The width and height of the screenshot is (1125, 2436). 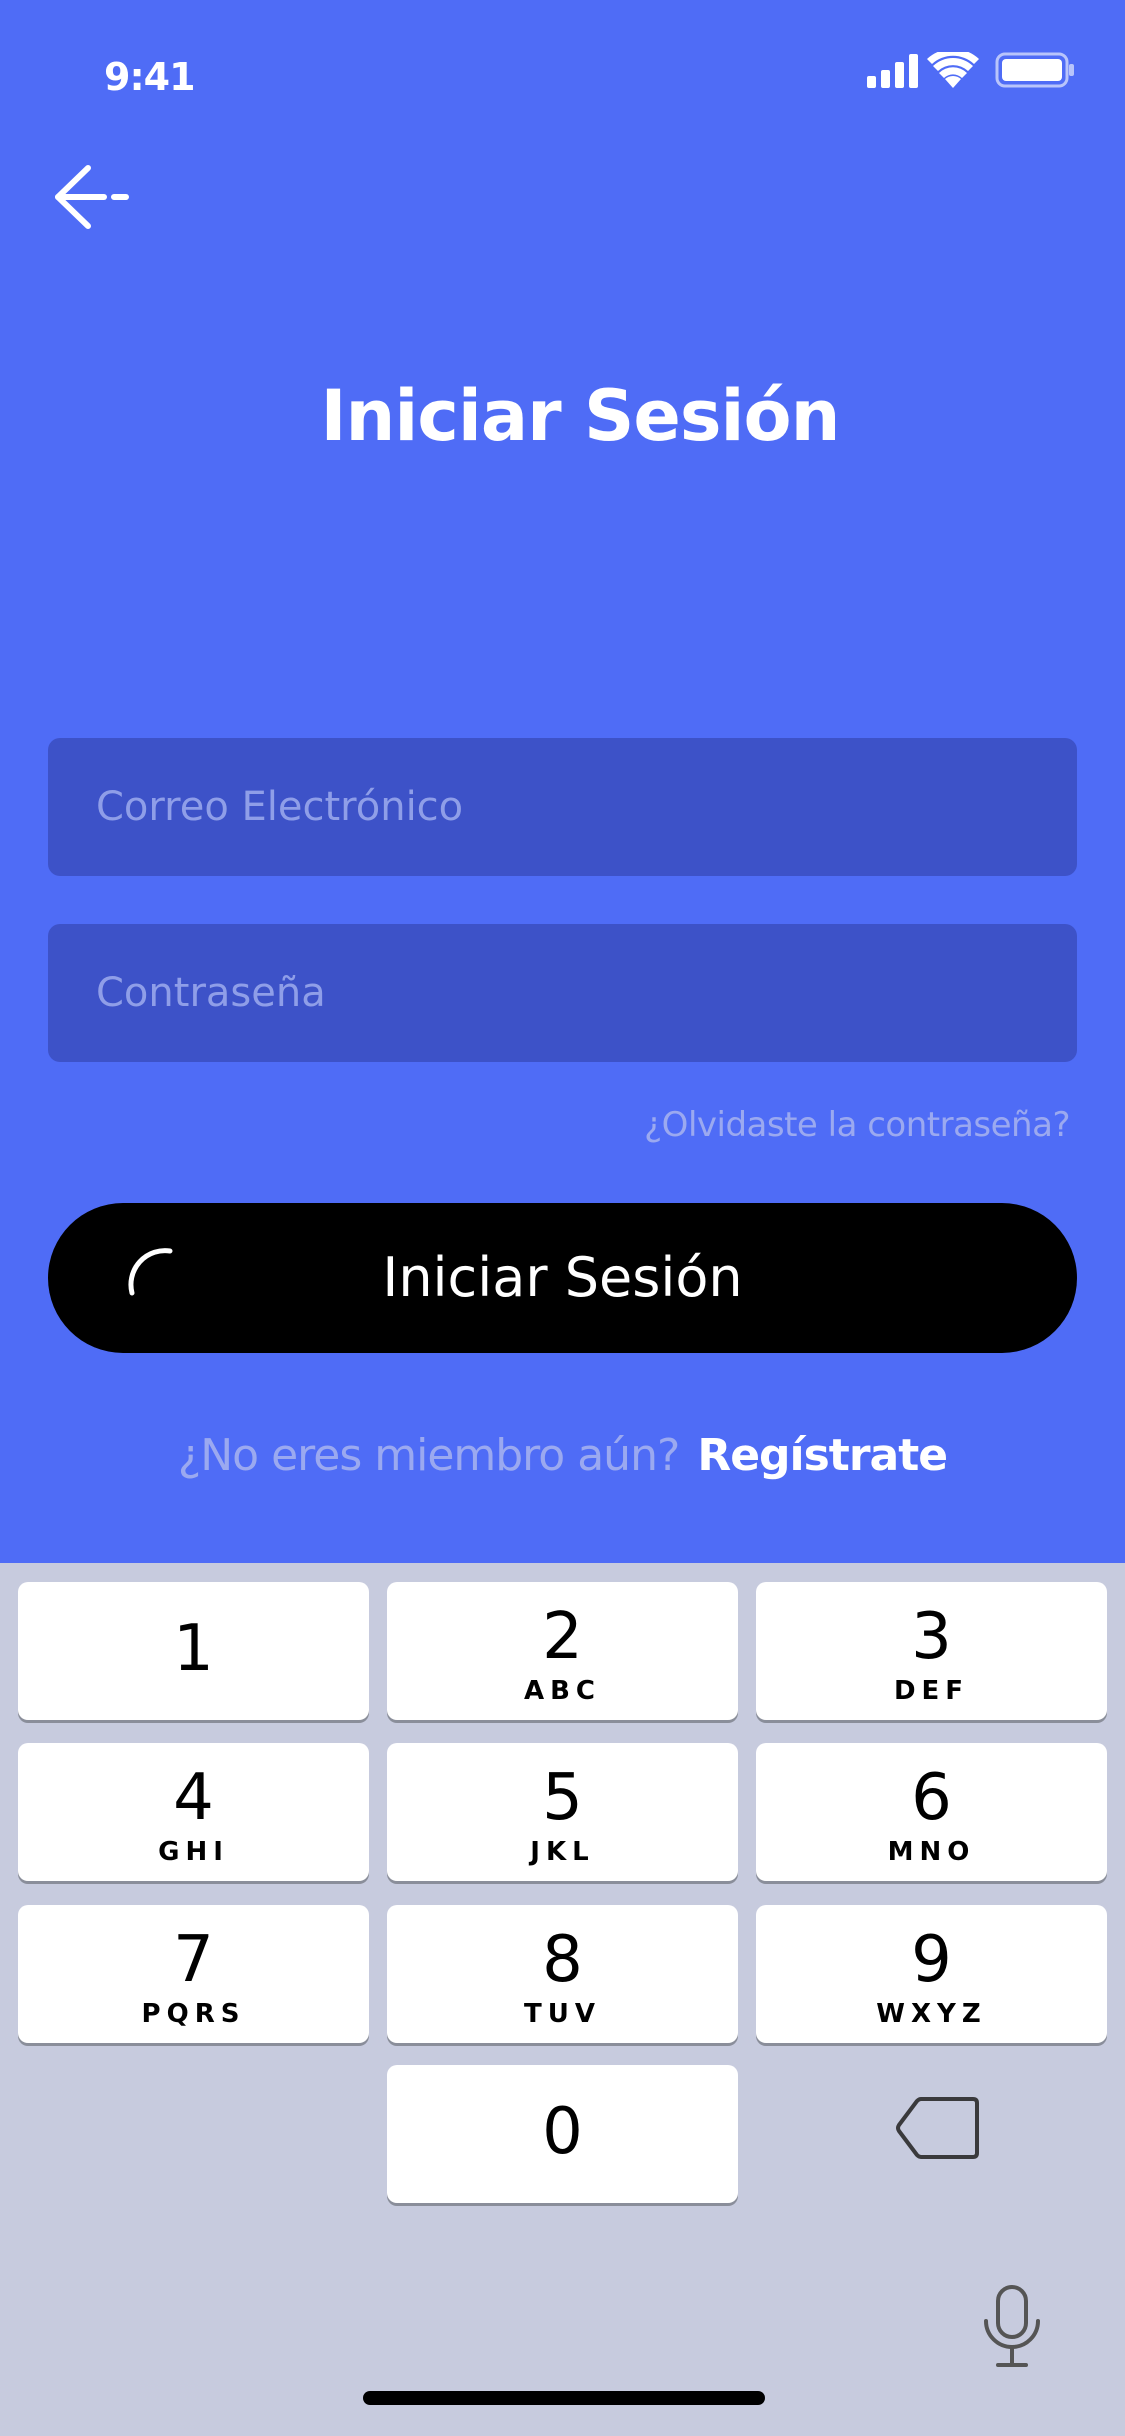 I want to click on key-letters: WXYZ, so click(x=931, y=2014).